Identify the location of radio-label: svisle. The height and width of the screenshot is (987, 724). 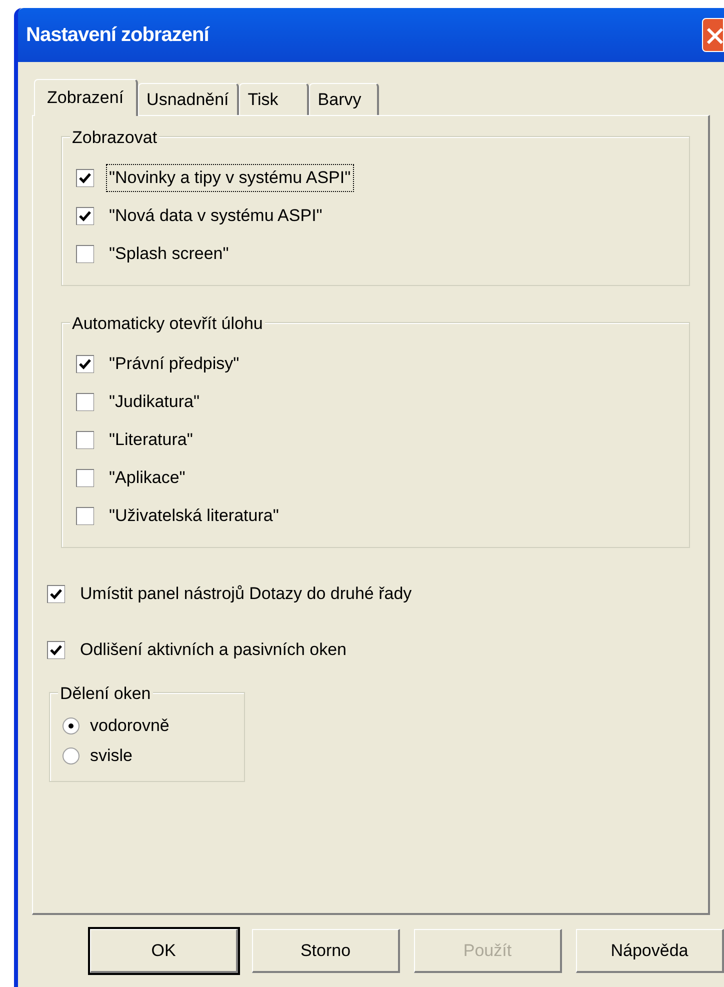
(111, 756).